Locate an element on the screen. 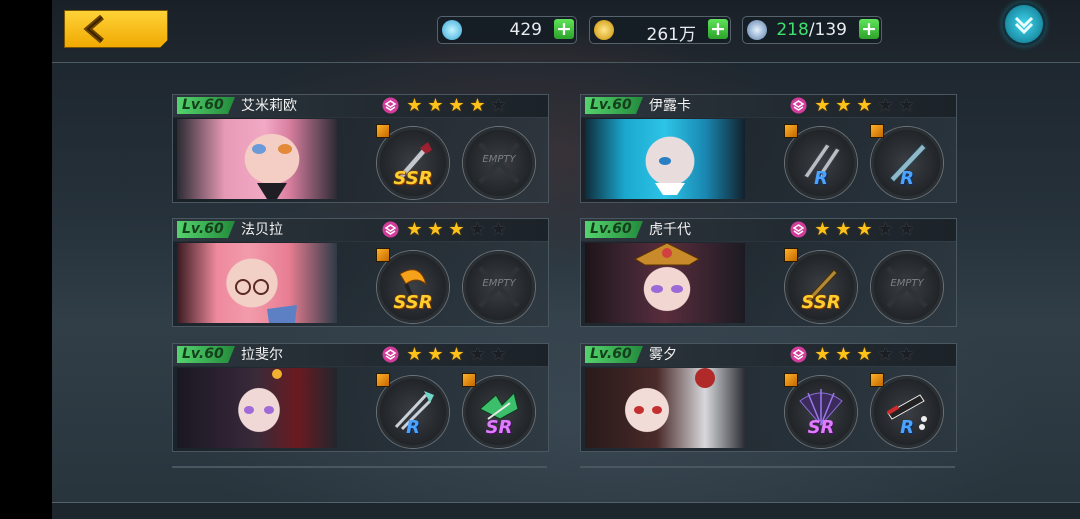  hero-card-body: R SR is located at coordinates (360, 409).